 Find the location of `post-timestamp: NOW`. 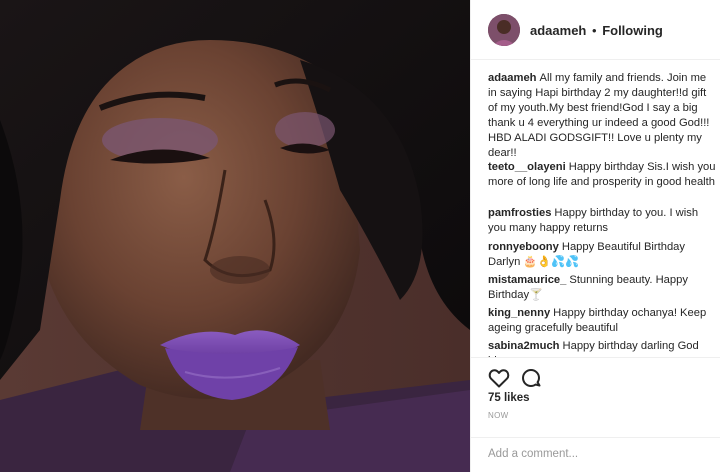

post-timestamp: NOW is located at coordinates (498, 415).